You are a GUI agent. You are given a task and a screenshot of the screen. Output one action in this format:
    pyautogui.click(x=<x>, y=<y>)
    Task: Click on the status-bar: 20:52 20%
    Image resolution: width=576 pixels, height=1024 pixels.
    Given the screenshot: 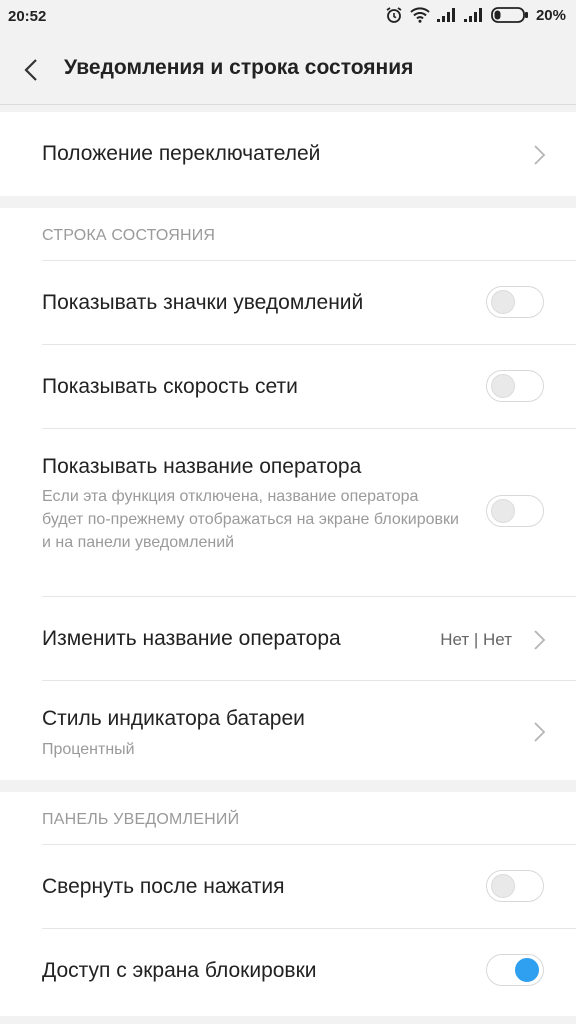 What is the action you would take?
    pyautogui.click(x=288, y=17)
    